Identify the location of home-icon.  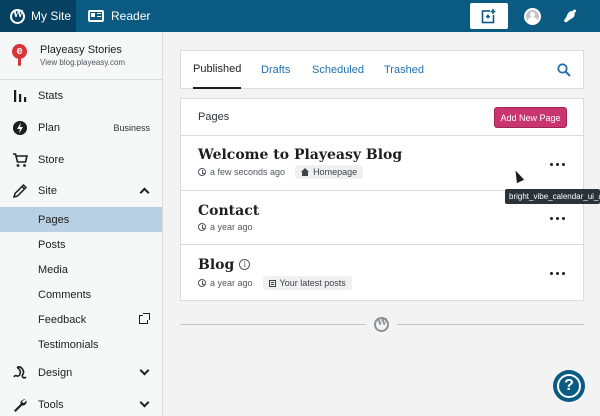
(305, 171).